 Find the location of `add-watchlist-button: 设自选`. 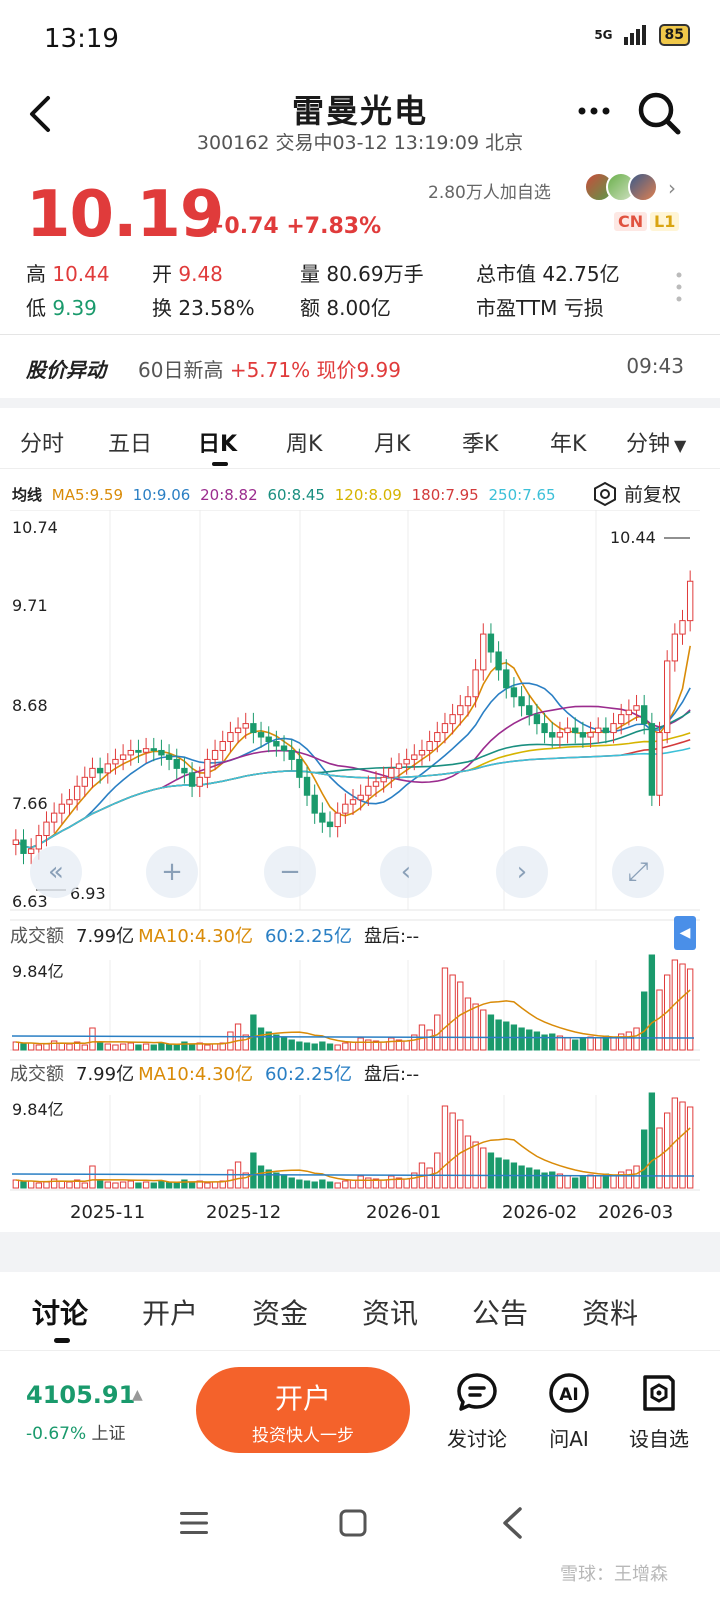

add-watchlist-button: 设自选 is located at coordinates (659, 1411).